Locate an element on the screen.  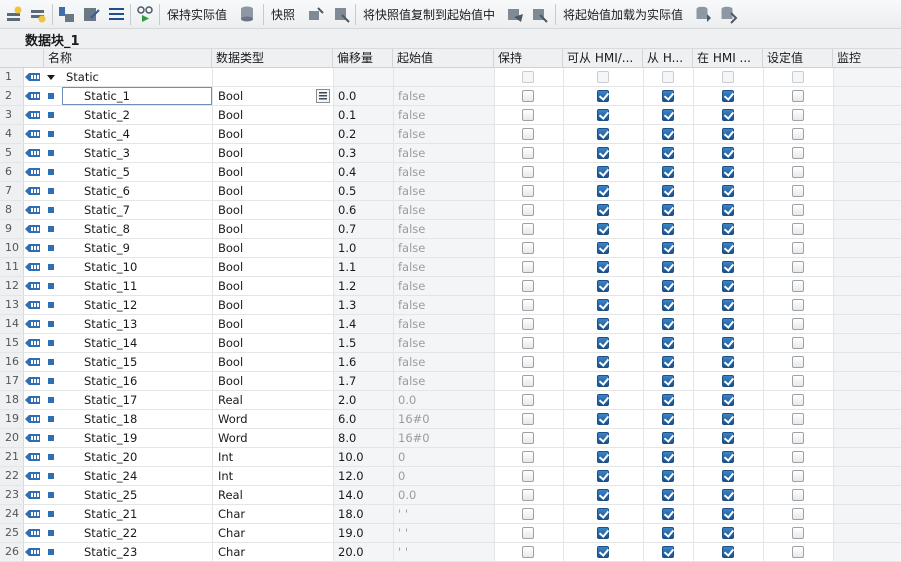
table-row: 8 Static_7 Bool 0.6 false is located at coordinates (450, 210).